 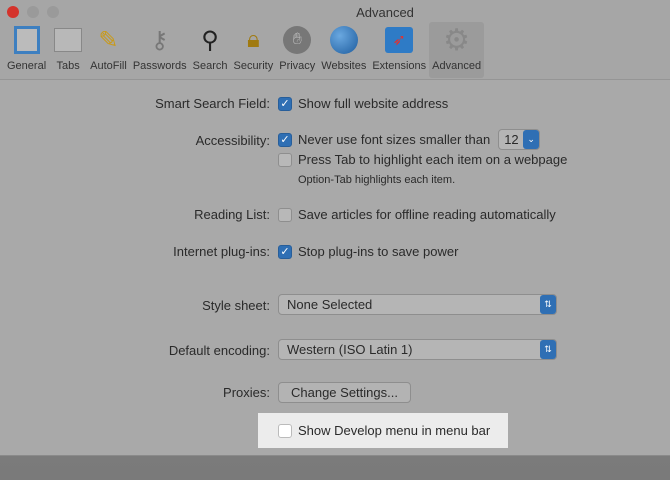 I want to click on reading-list-label: Reading List:, so click(x=232, y=214).